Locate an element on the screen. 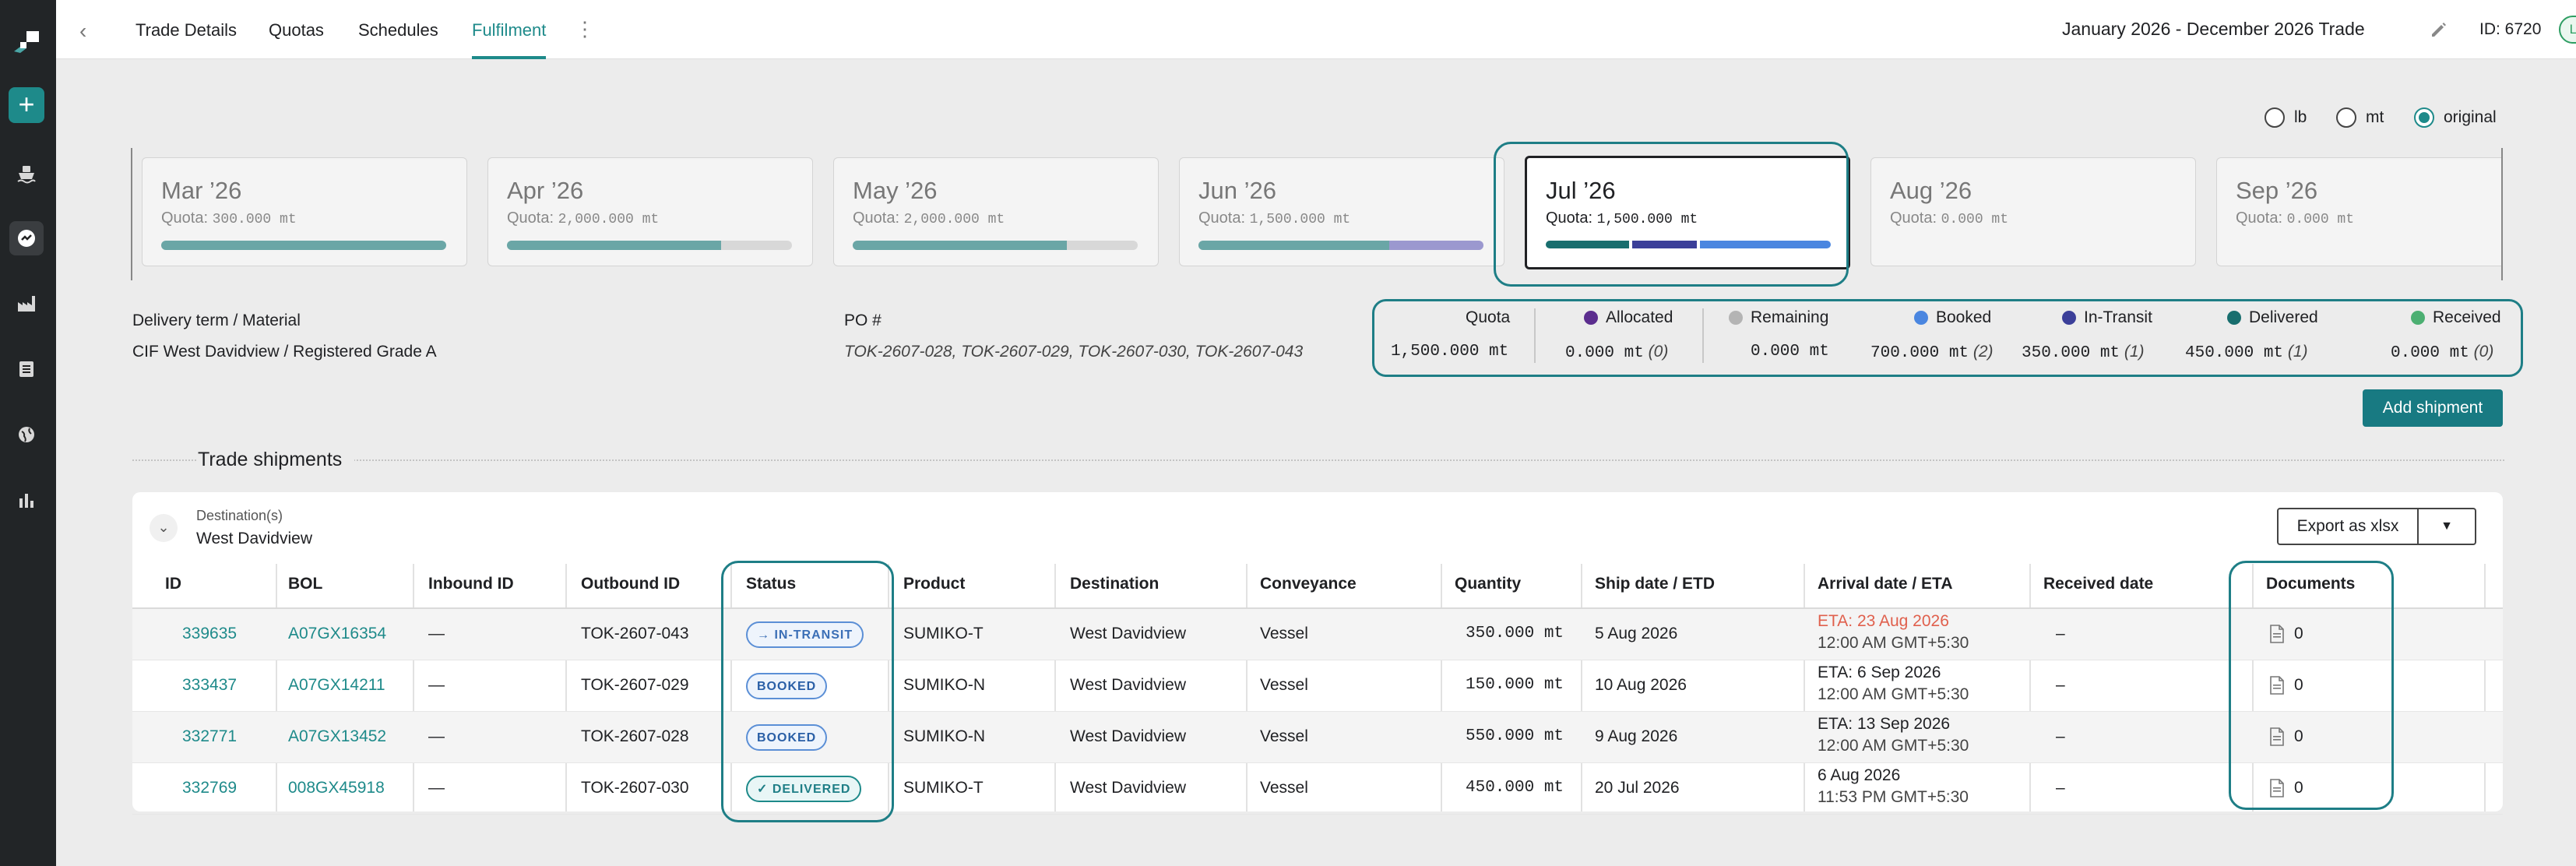 The width and height of the screenshot is (2576, 866). back-chevron-icon: ‹ is located at coordinates (82, 32).